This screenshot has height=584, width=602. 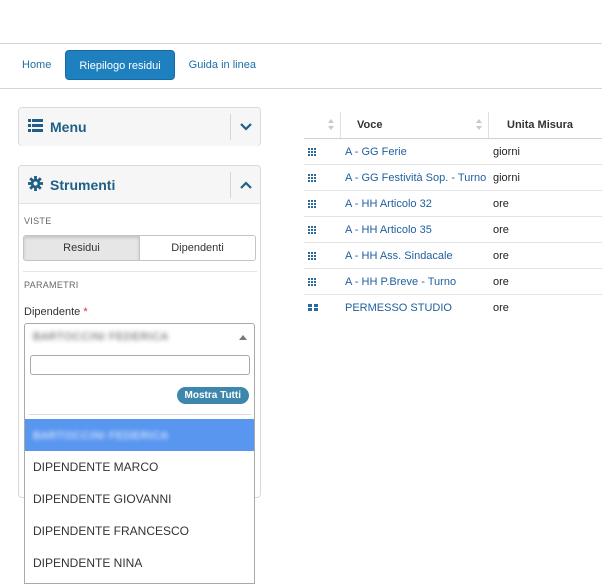 What do you see at coordinates (35, 184) in the screenshot?
I see `gear-icon` at bounding box center [35, 184].